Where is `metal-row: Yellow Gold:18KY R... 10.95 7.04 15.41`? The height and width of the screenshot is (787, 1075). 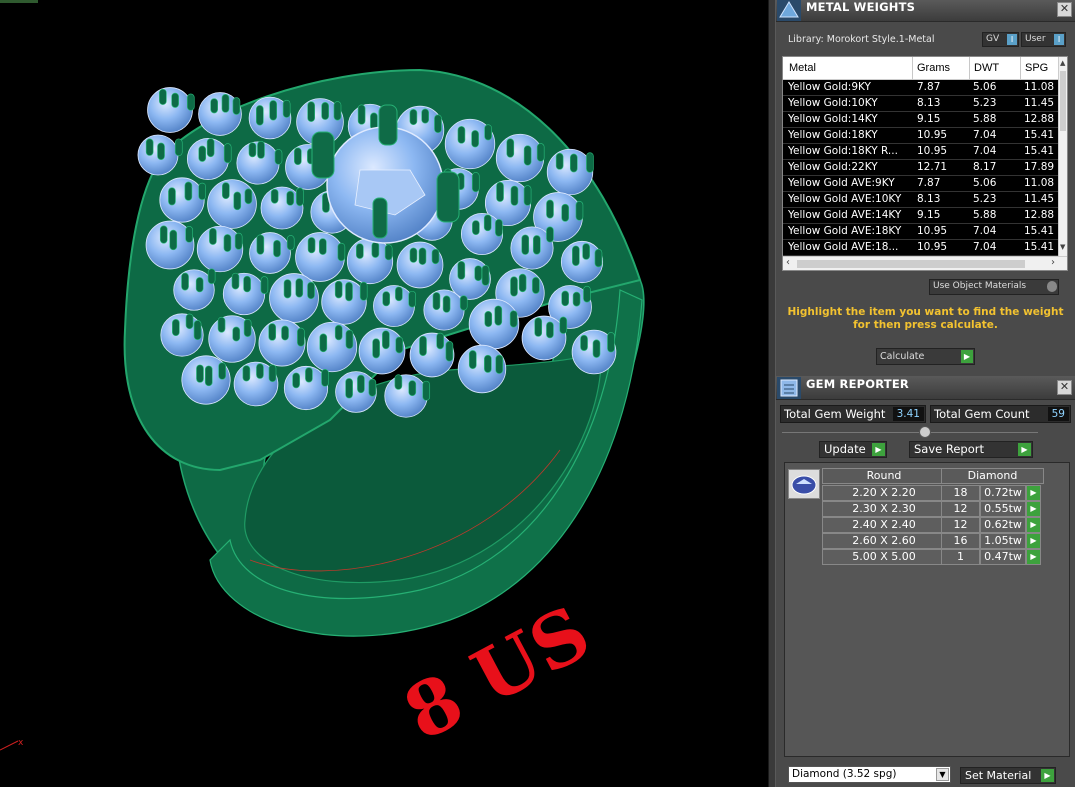 metal-row: Yellow Gold:18KY R... 10.95 7.04 15.41 is located at coordinates (922, 152).